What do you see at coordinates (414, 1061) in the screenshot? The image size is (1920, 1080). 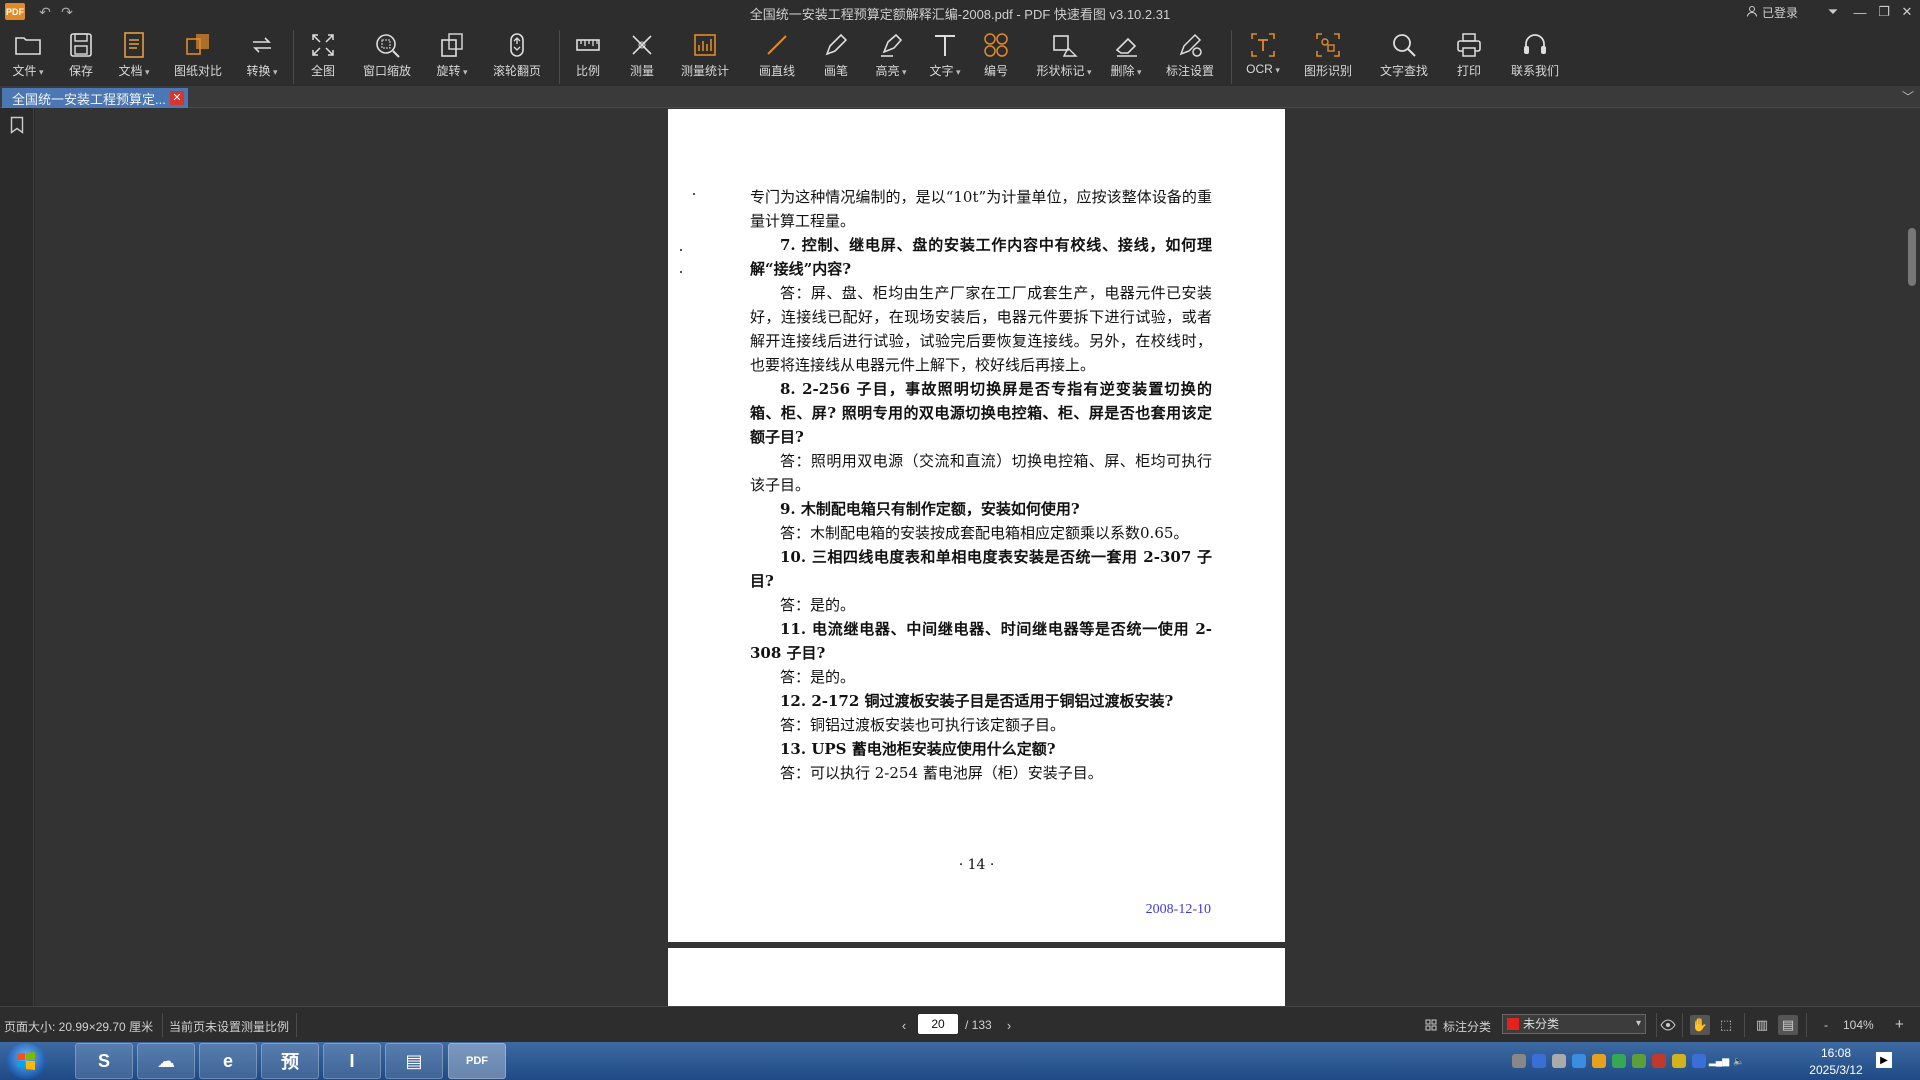 I see `file-explorer-icon: ▤` at bounding box center [414, 1061].